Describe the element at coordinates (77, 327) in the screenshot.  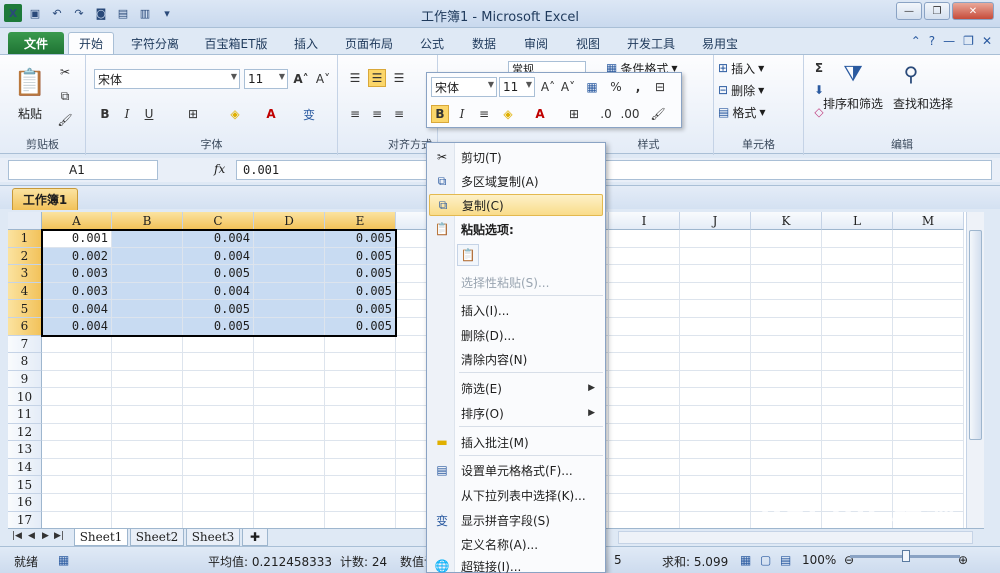
I see `cell-a6: 0.004` at that location.